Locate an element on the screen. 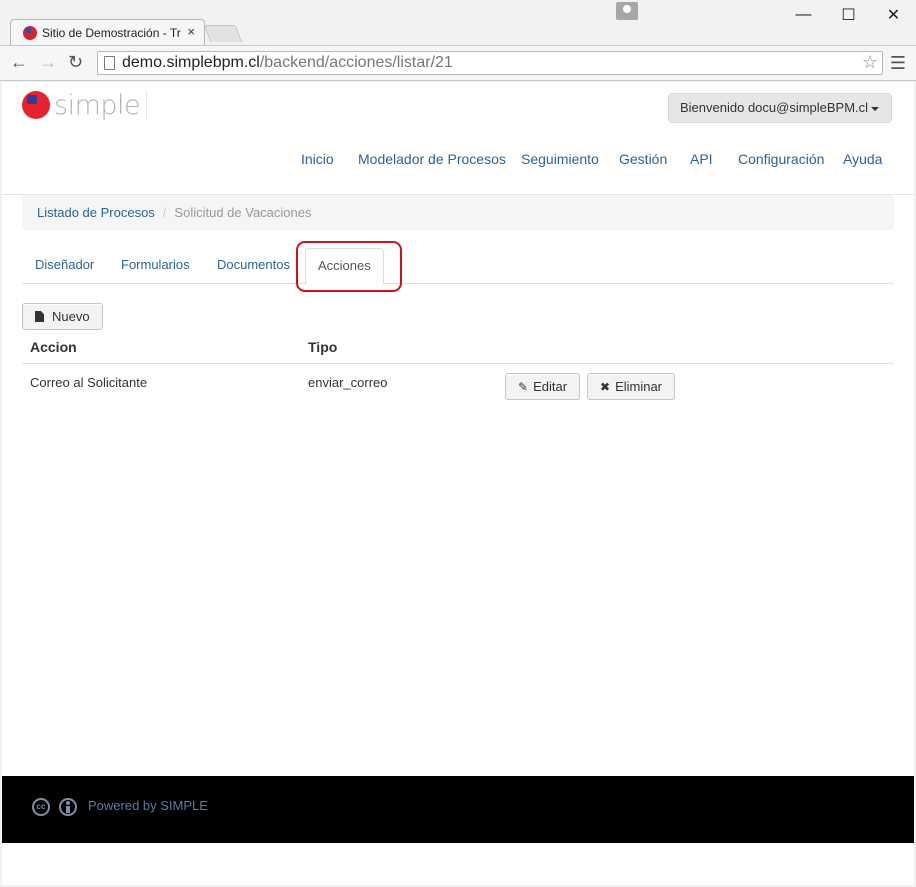  tab-disenador: Diseñador is located at coordinates (64, 266).